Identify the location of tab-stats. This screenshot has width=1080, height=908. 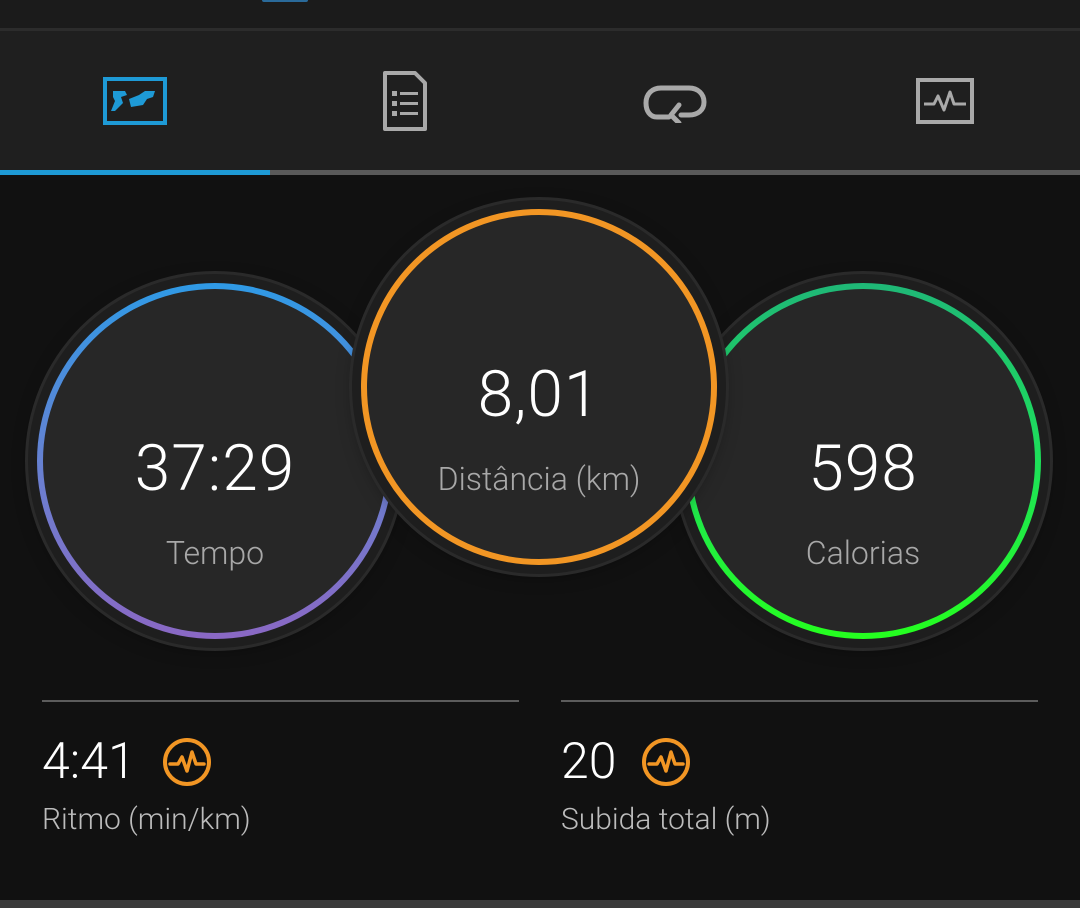
(135, 100).